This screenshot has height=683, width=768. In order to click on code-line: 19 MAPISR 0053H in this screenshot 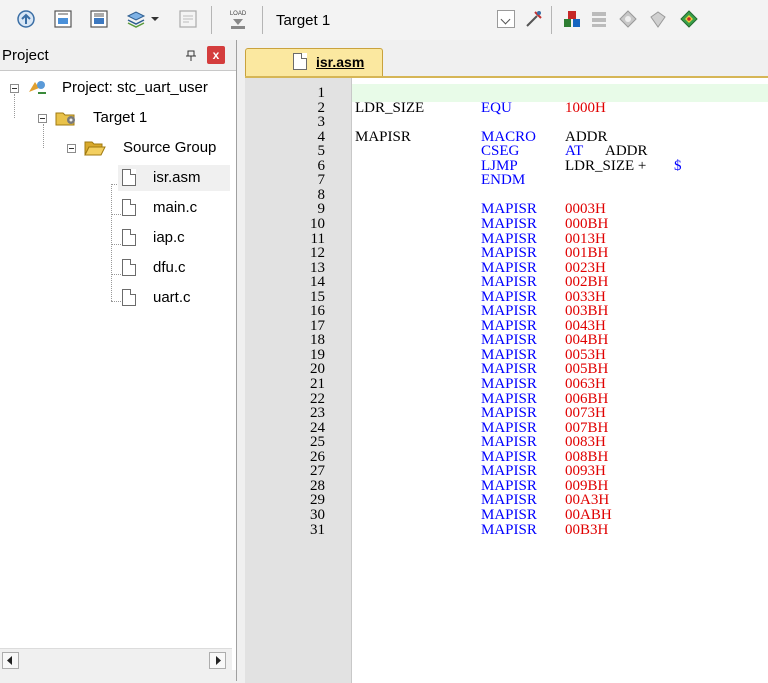, I will do `click(506, 354)`.